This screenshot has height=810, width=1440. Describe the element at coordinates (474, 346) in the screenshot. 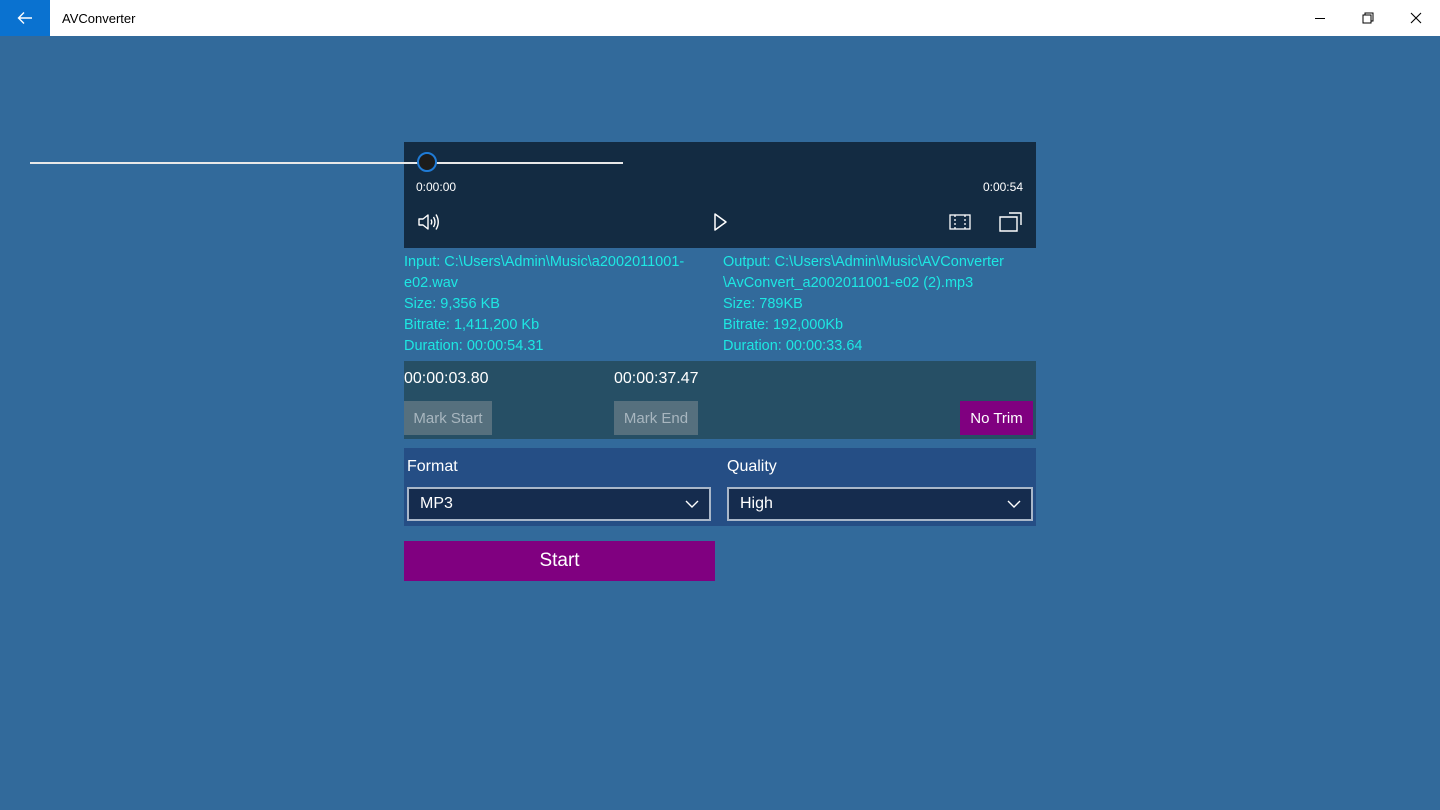

I see `input-duration: Duration: 00:00:54.31` at that location.